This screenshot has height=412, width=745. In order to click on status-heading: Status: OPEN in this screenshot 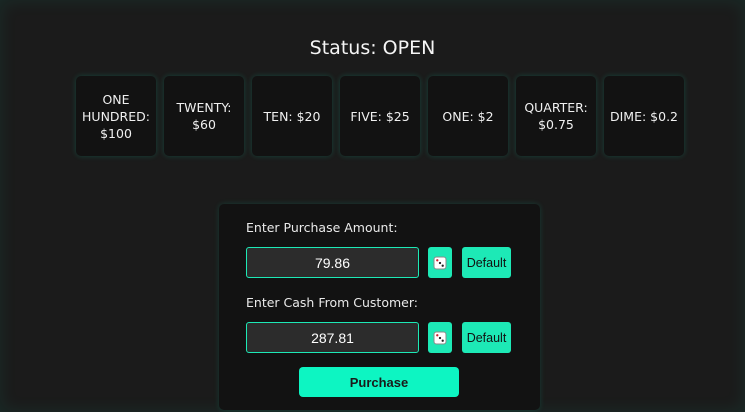, I will do `click(372, 48)`.